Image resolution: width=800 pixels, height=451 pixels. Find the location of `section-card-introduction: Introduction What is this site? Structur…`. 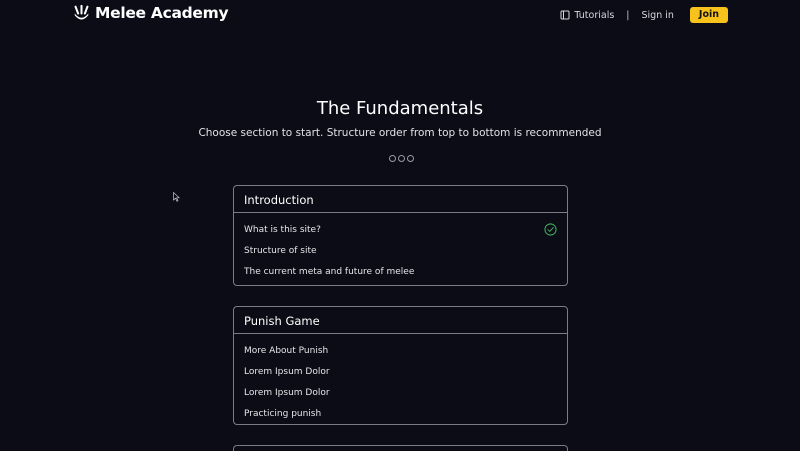

section-card-introduction: Introduction What is this site? Structur… is located at coordinates (400, 235).